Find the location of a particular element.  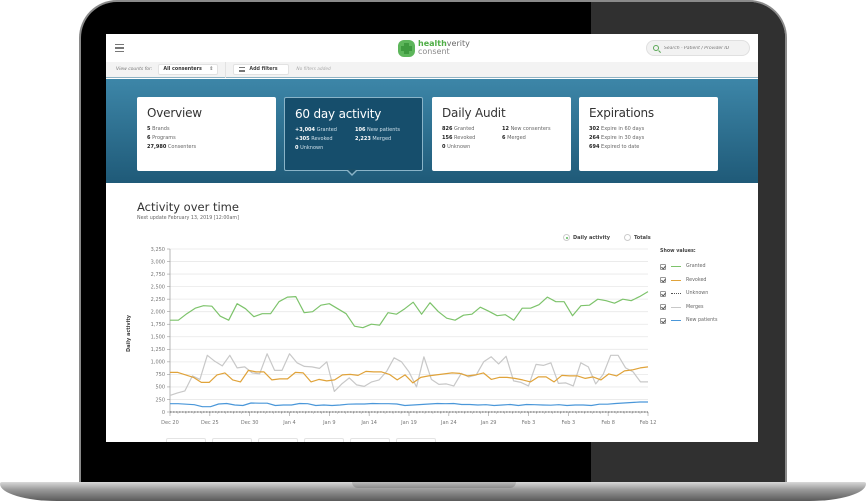

x-tick-label: Feb 12 is located at coordinates (648, 423).